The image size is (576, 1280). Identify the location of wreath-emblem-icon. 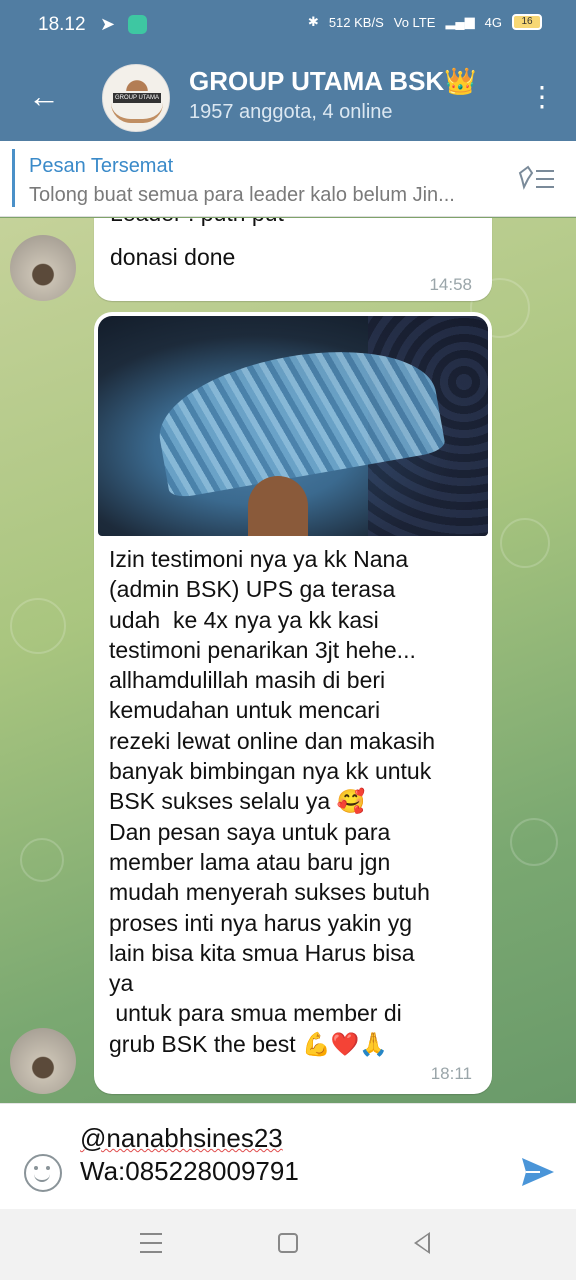
(137, 113).